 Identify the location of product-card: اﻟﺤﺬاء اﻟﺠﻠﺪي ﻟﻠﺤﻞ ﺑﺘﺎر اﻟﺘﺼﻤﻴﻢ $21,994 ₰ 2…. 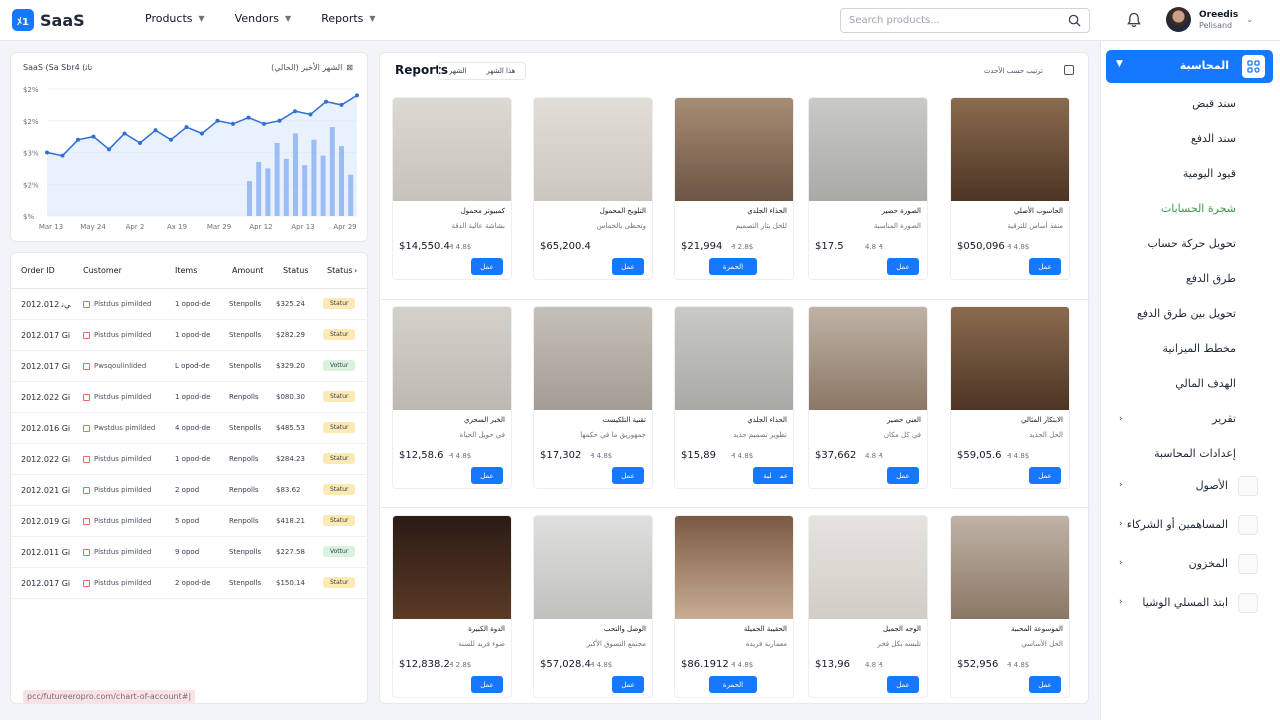
(734, 188).